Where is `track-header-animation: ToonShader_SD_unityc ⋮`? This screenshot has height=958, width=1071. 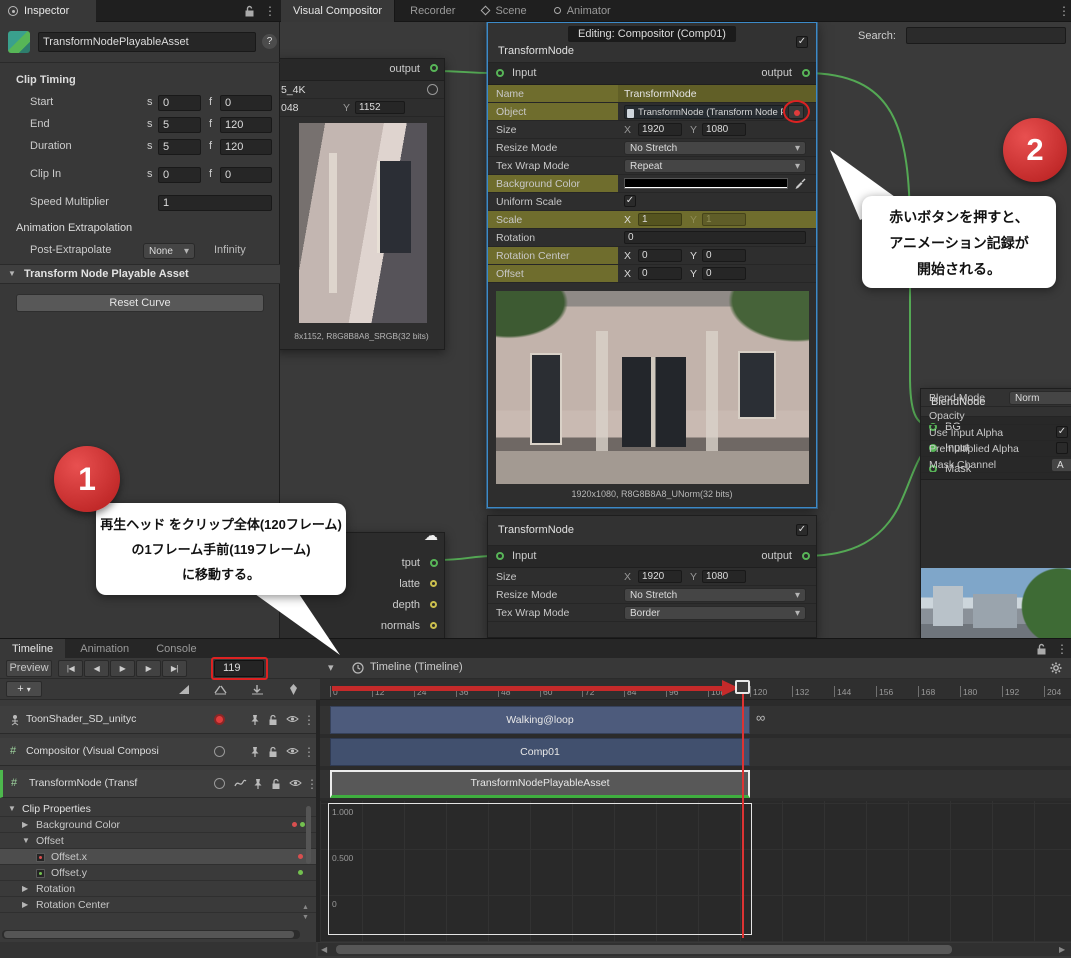
track-header-animation: ToonShader_SD_unityc ⋮ is located at coordinates (158, 720).